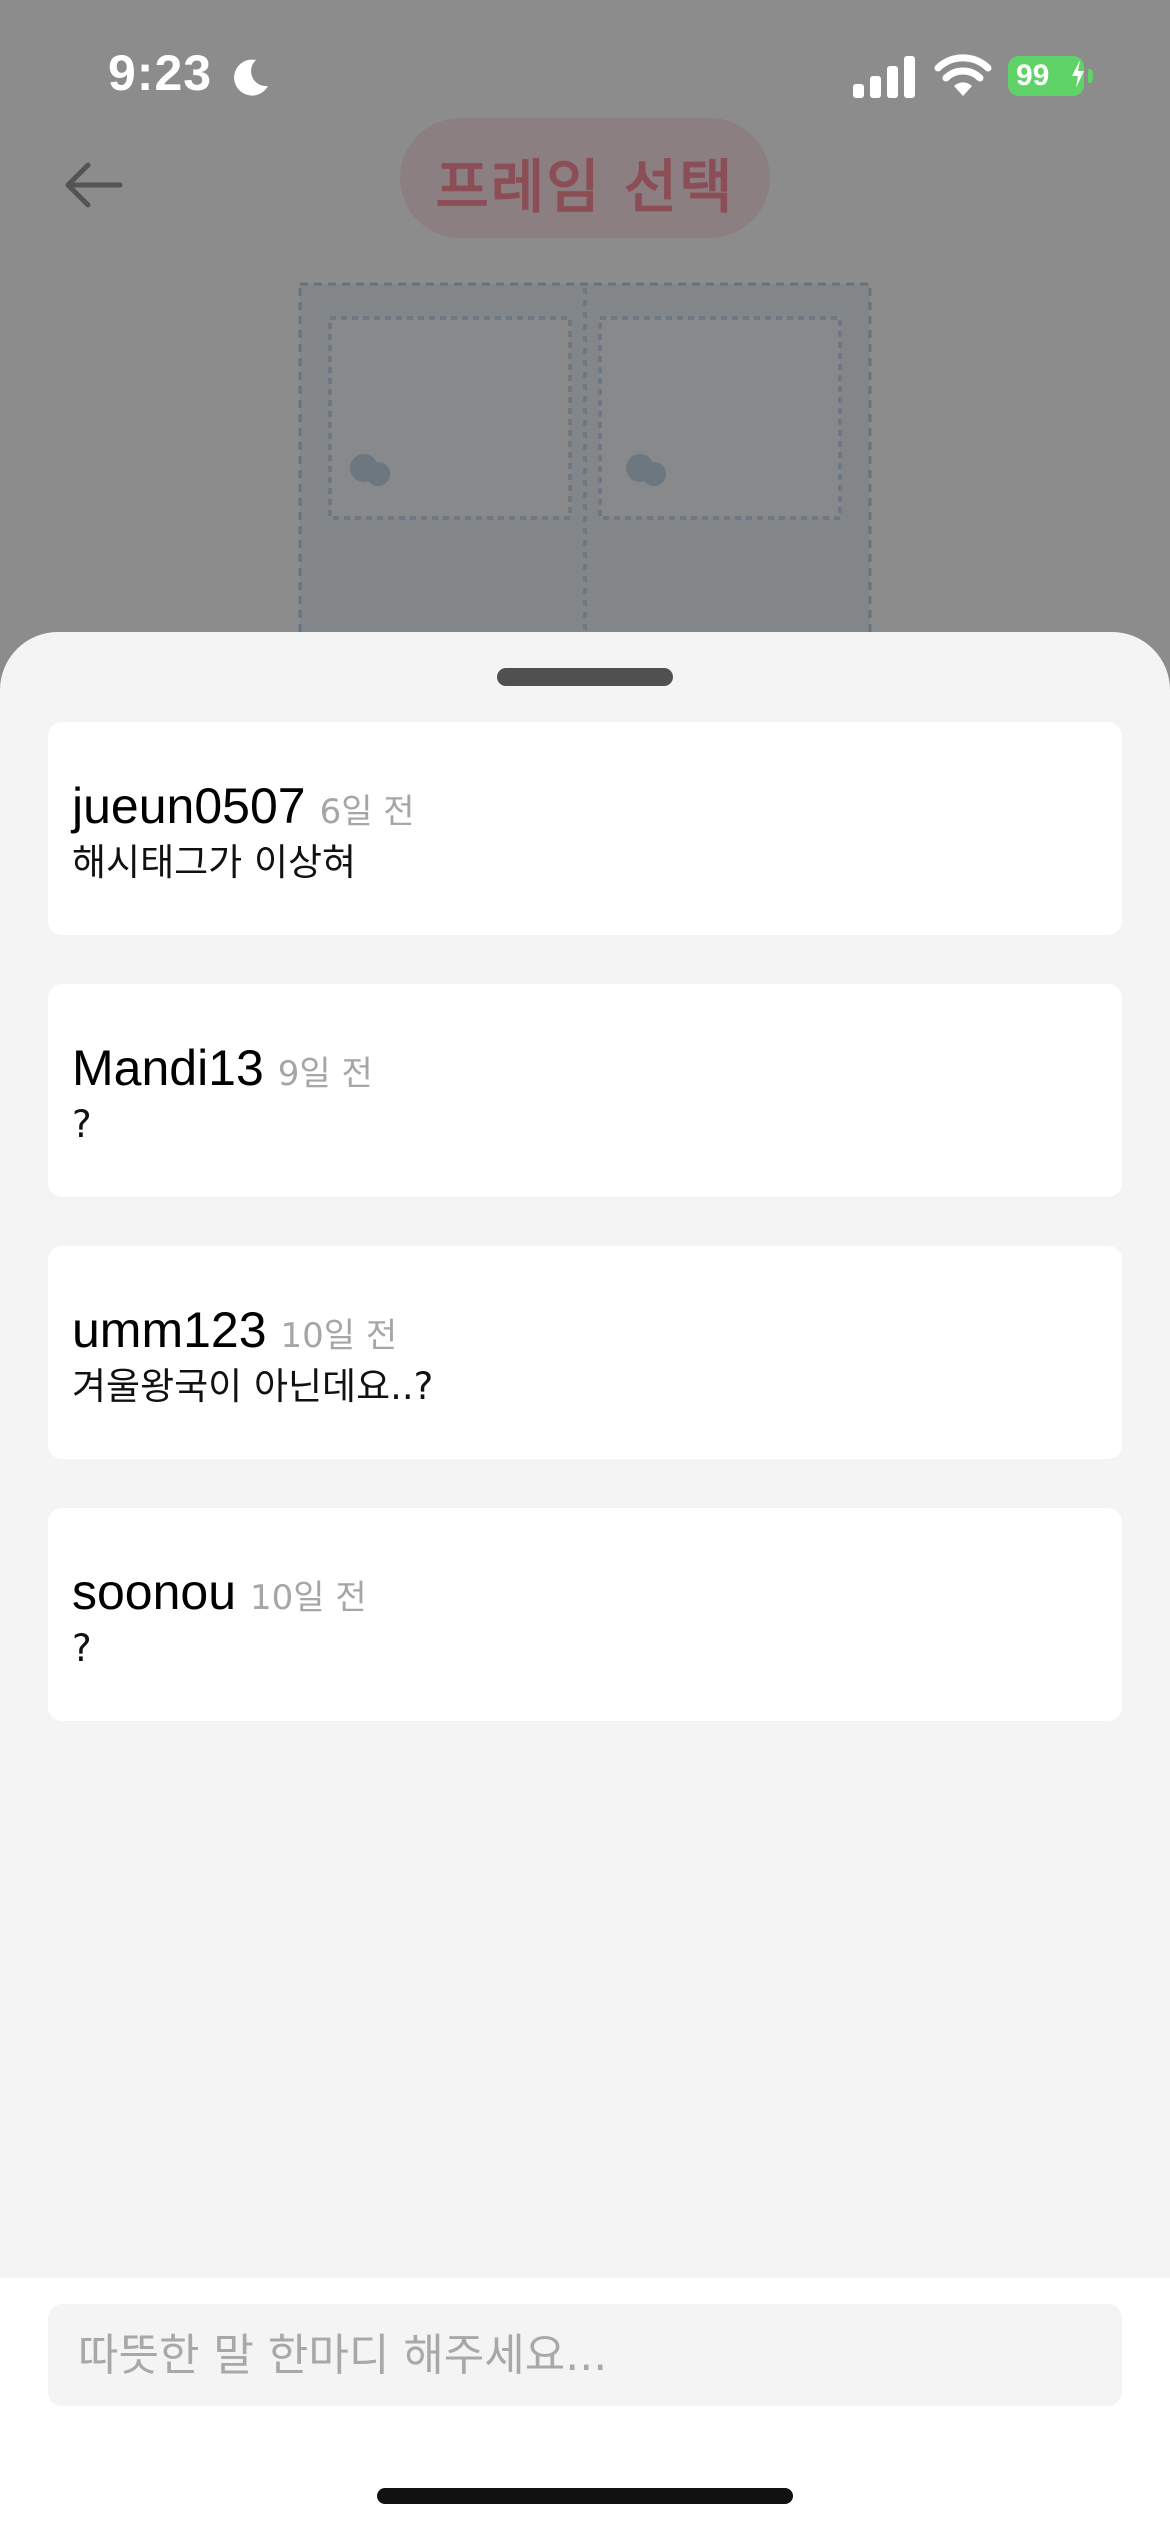  I want to click on comment-text: 겨울왕국이 아닌데요..?, so click(253, 1386).